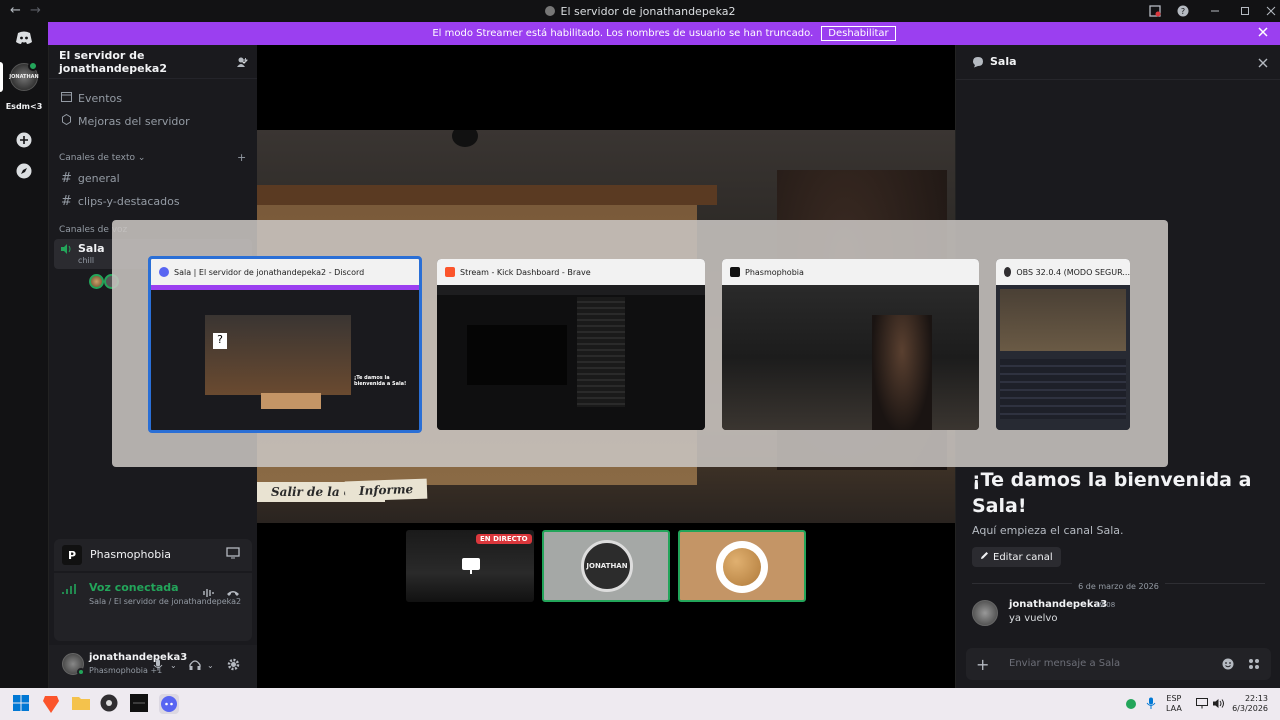 This screenshot has width=1280, height=720. What do you see at coordinates (66, 250) in the screenshot?
I see `speaker-icon` at bounding box center [66, 250].